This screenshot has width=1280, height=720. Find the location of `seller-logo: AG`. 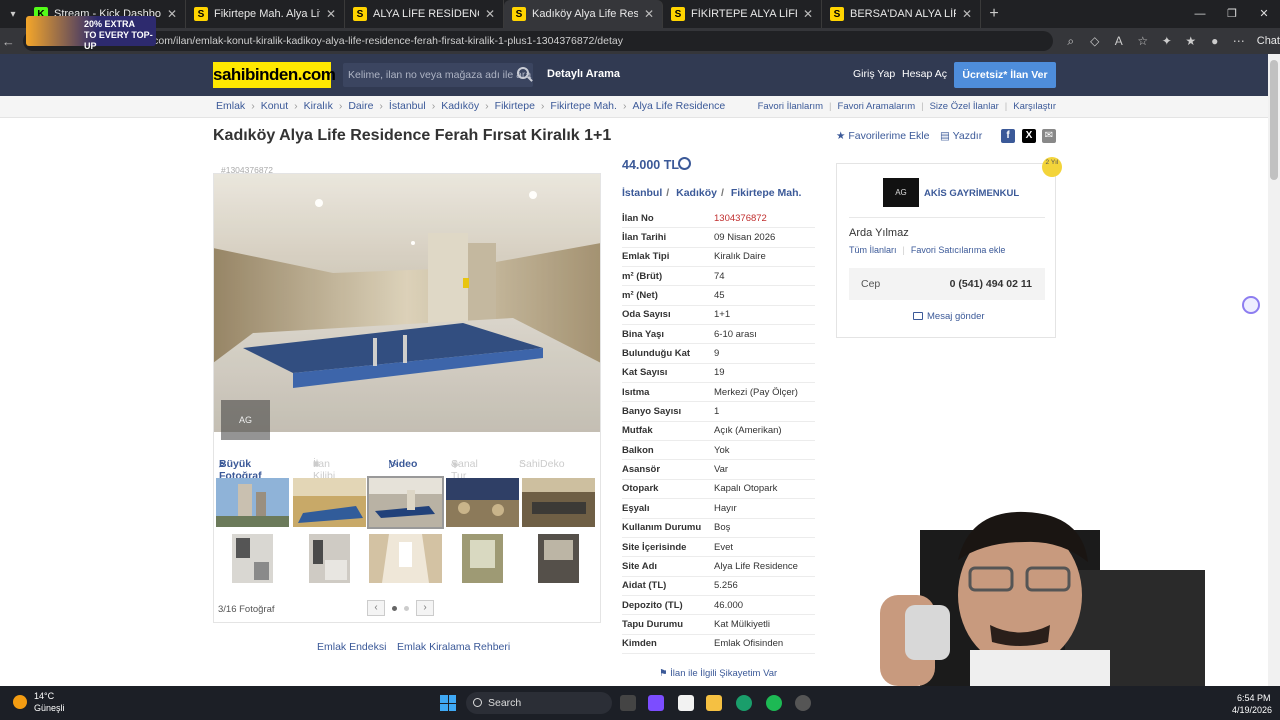

seller-logo: AG is located at coordinates (901, 192).